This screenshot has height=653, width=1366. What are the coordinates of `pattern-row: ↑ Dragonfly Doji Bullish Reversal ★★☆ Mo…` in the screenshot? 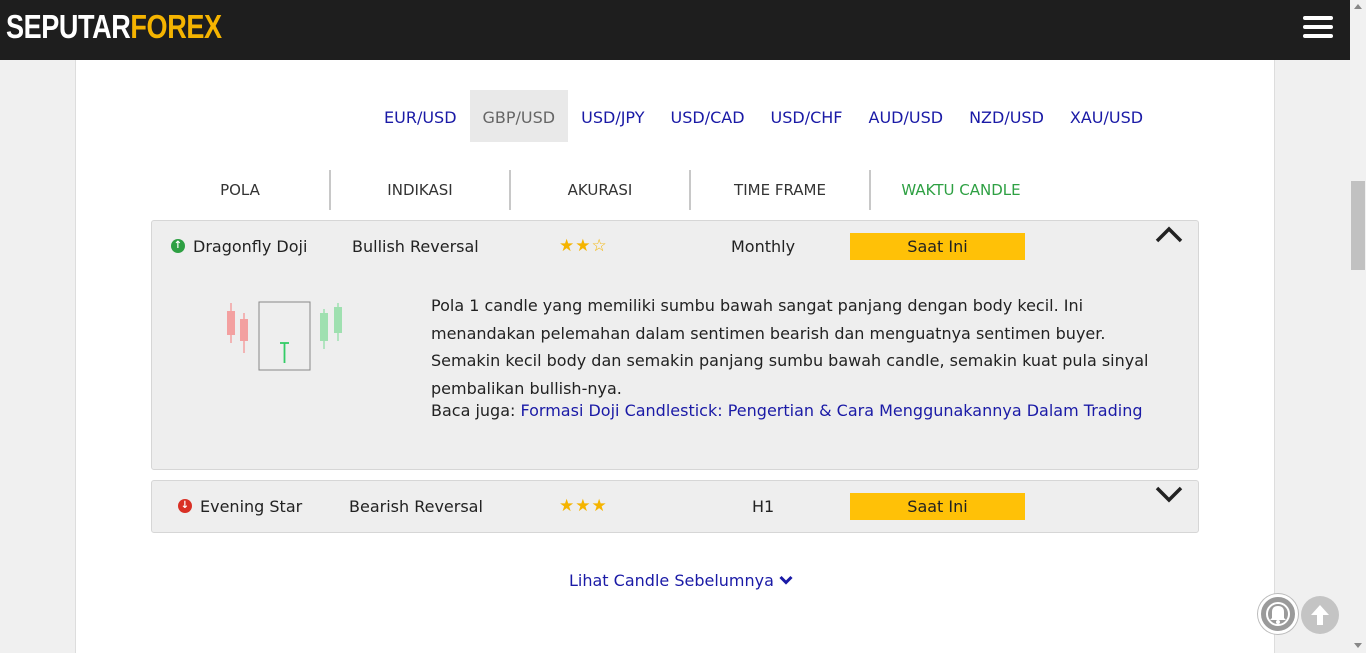 It's located at (675, 247).